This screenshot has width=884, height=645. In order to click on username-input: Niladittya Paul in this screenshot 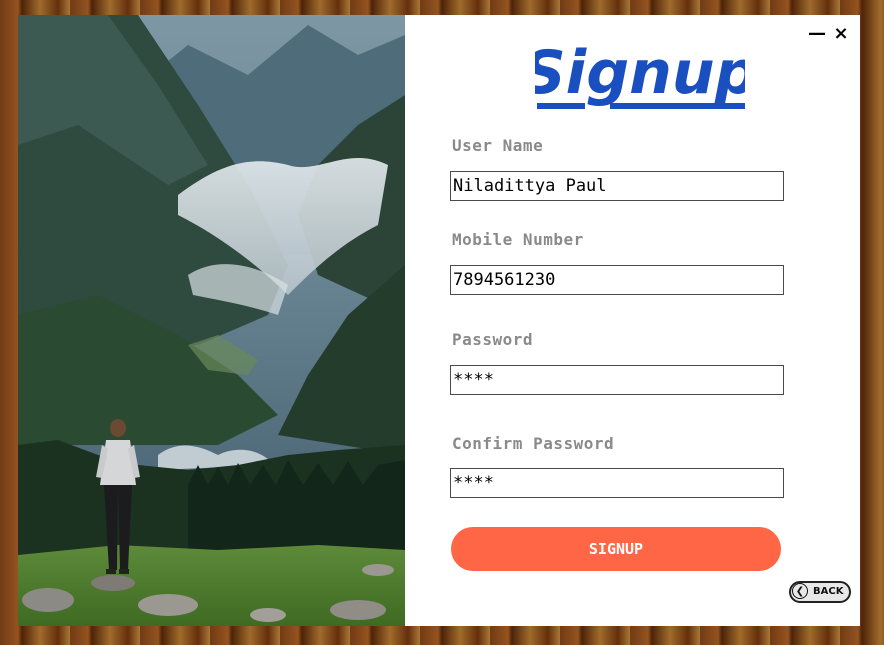, I will do `click(617, 186)`.